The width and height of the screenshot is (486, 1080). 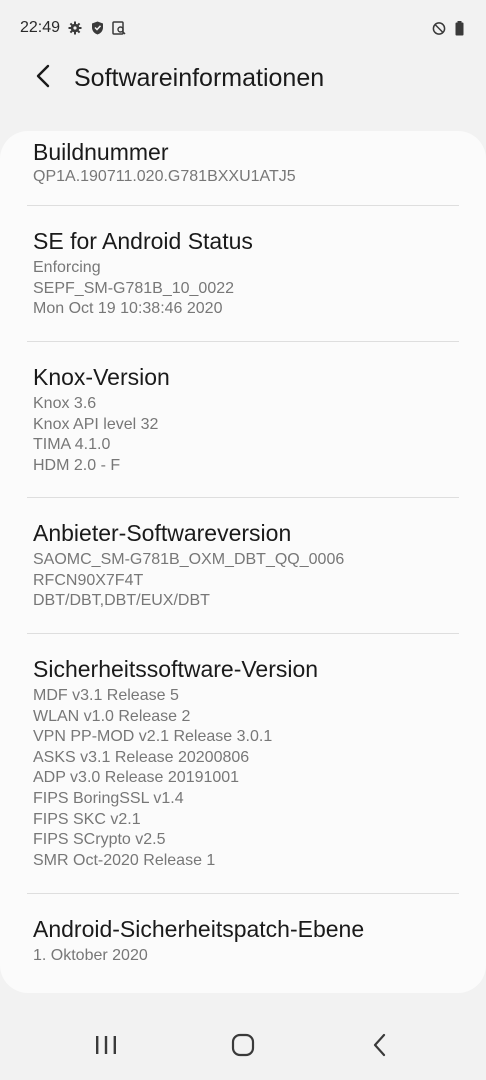 I want to click on section-title: SE for Android Status, so click(x=143, y=241).